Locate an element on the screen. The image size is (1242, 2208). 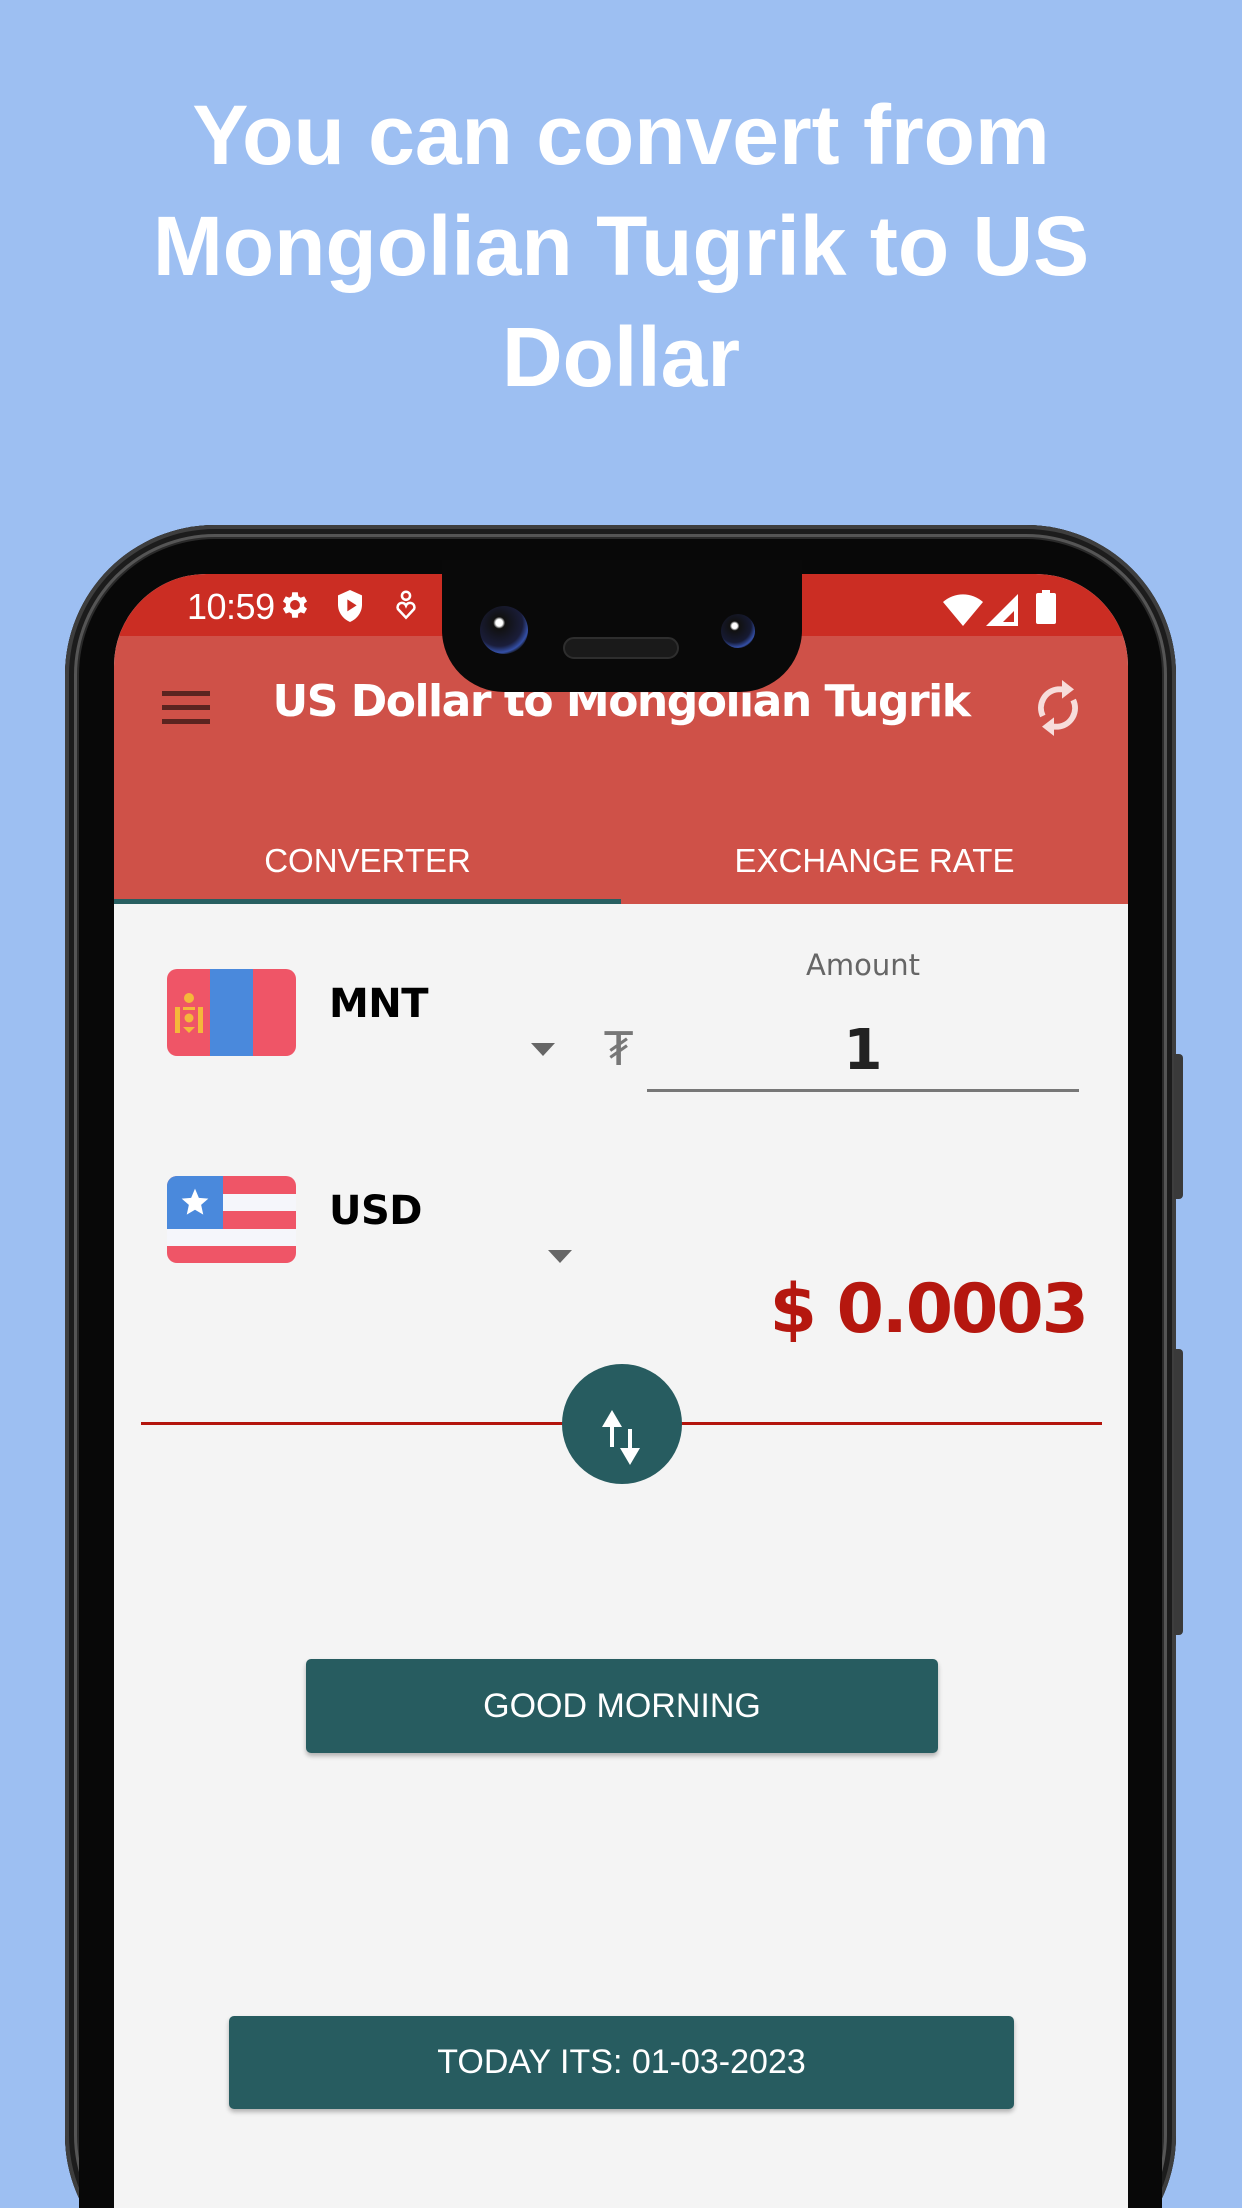
to-currency-code: USD is located at coordinates (376, 1211).